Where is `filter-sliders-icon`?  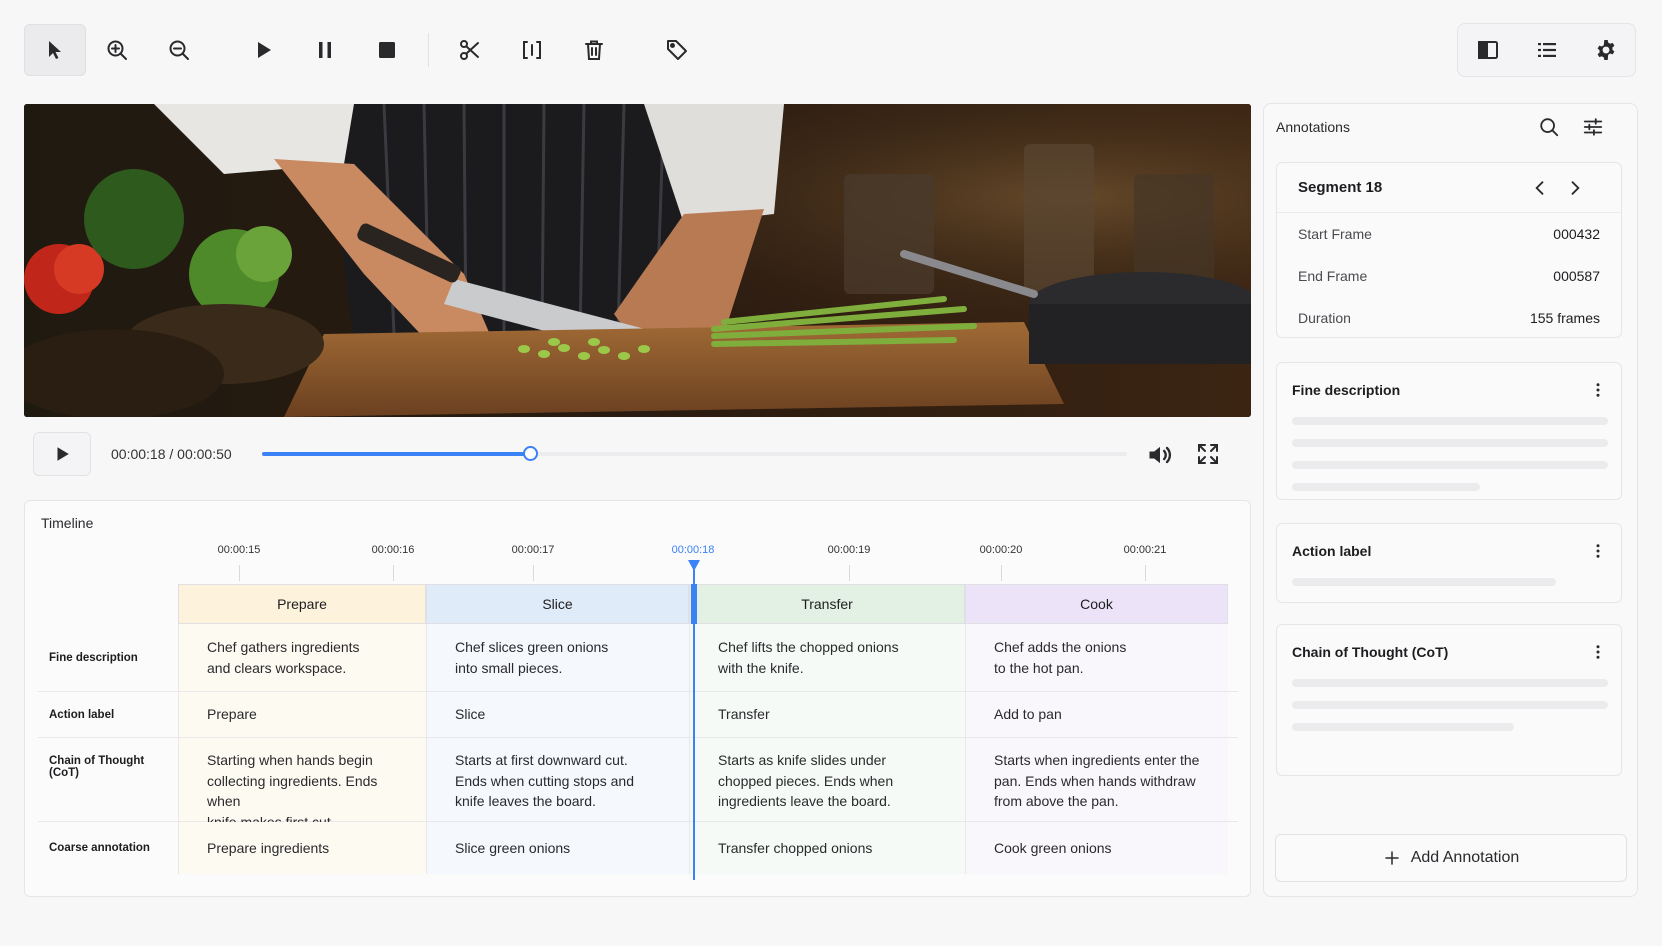 filter-sliders-icon is located at coordinates (1593, 127).